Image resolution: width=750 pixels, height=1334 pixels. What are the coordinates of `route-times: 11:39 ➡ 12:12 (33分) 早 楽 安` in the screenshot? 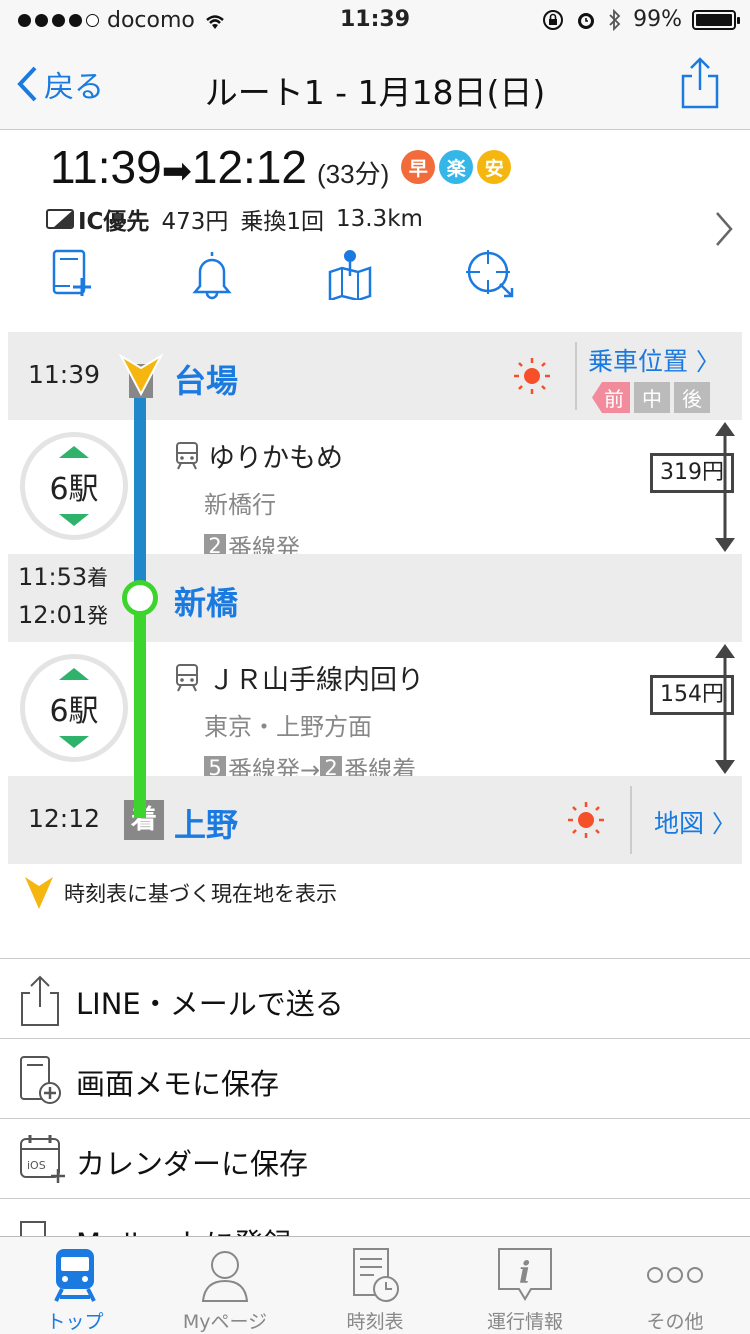 It's located at (281, 167).